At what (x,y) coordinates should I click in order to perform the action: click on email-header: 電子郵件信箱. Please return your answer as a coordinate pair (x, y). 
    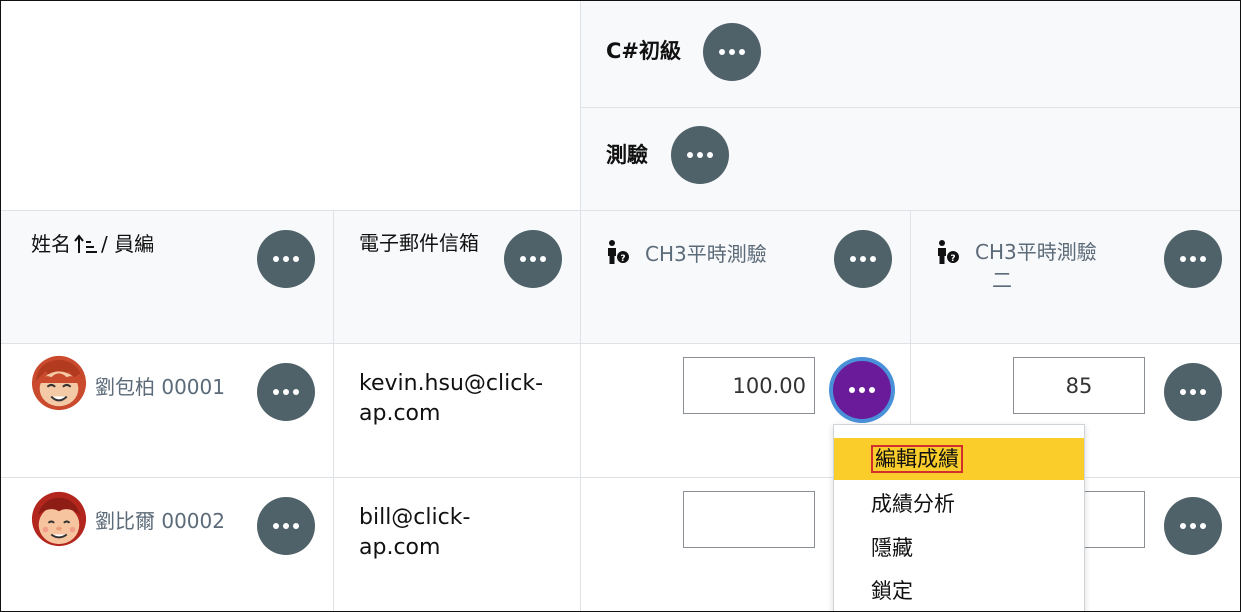
    Looking at the image, I should click on (419, 241).